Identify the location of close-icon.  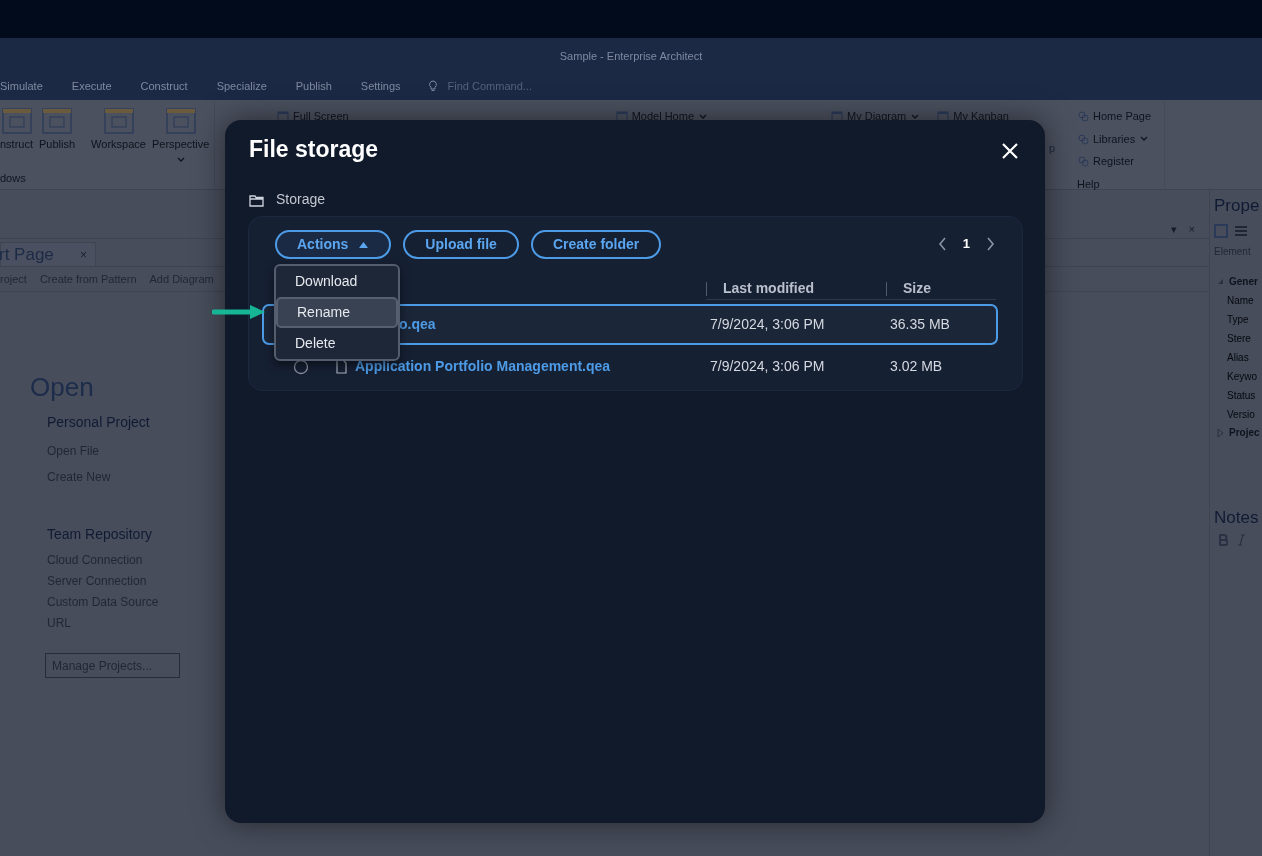
(1010, 151).